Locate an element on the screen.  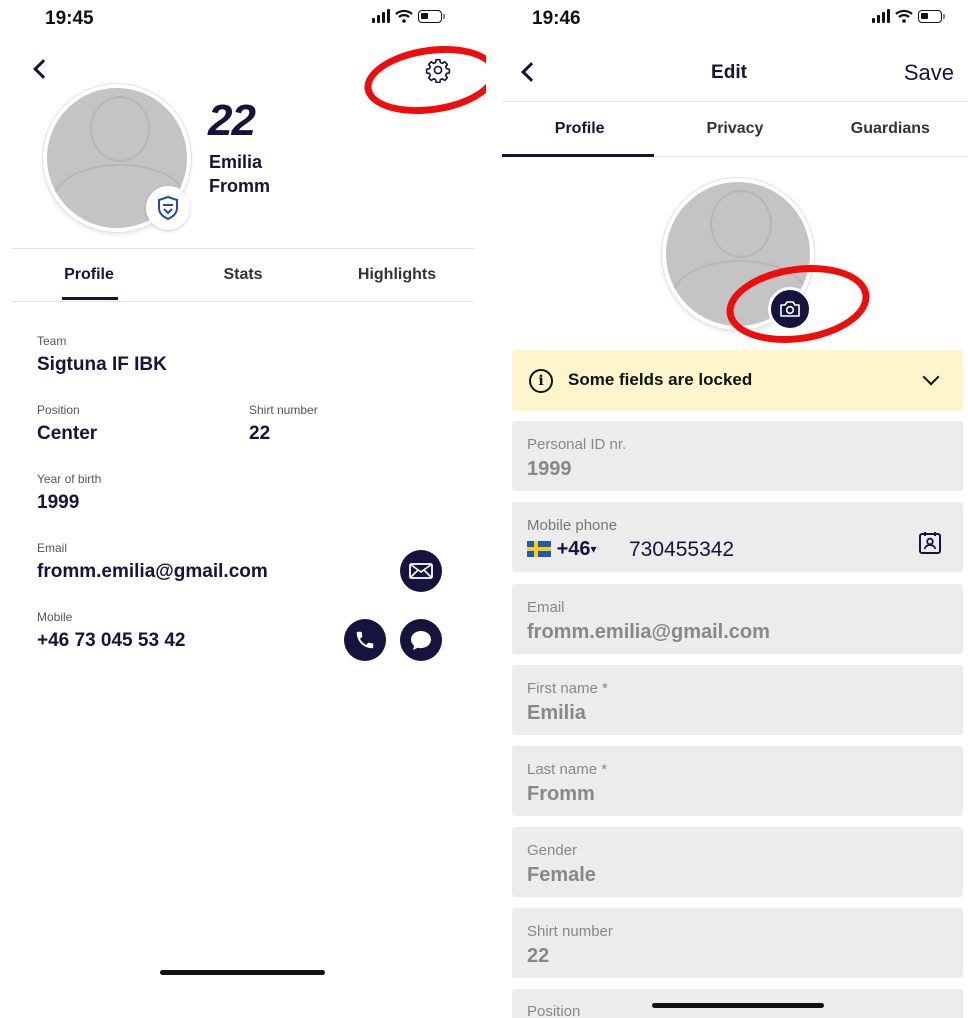
back-chevron-icon is located at coordinates (43, 69).